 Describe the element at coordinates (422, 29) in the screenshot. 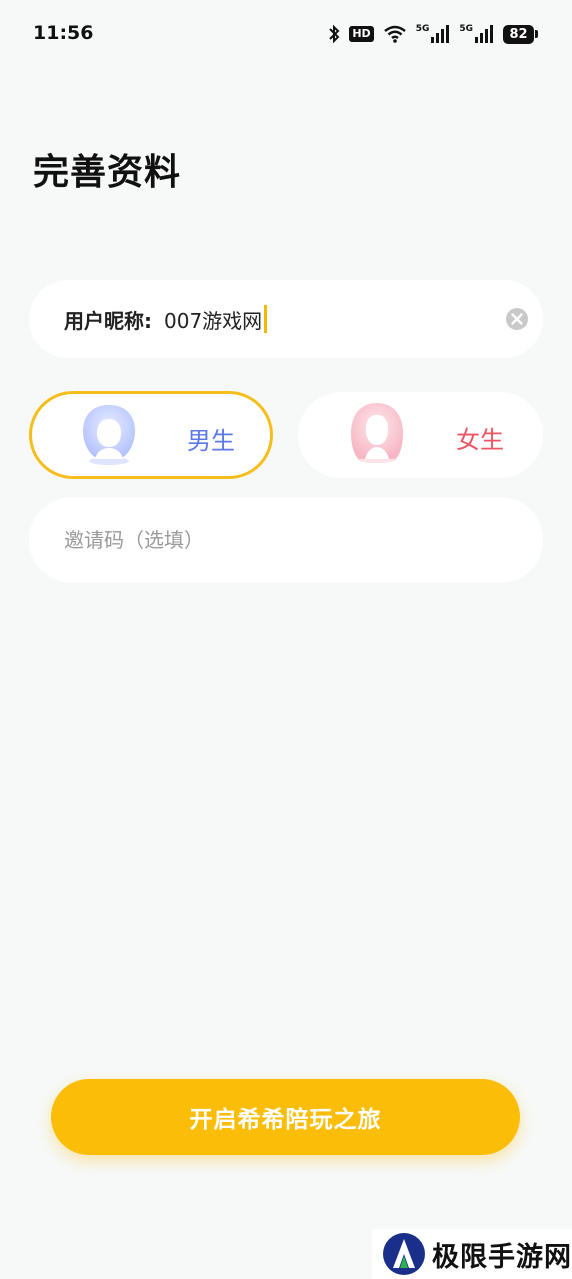

I see `network-label: 5G` at that location.